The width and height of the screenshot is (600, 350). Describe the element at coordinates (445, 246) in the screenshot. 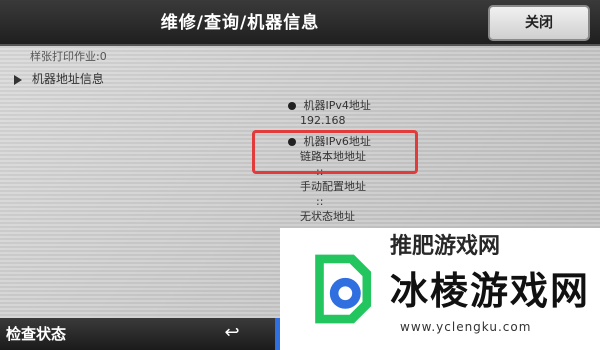

I see `promo-top-text: 推肥游戏网` at that location.